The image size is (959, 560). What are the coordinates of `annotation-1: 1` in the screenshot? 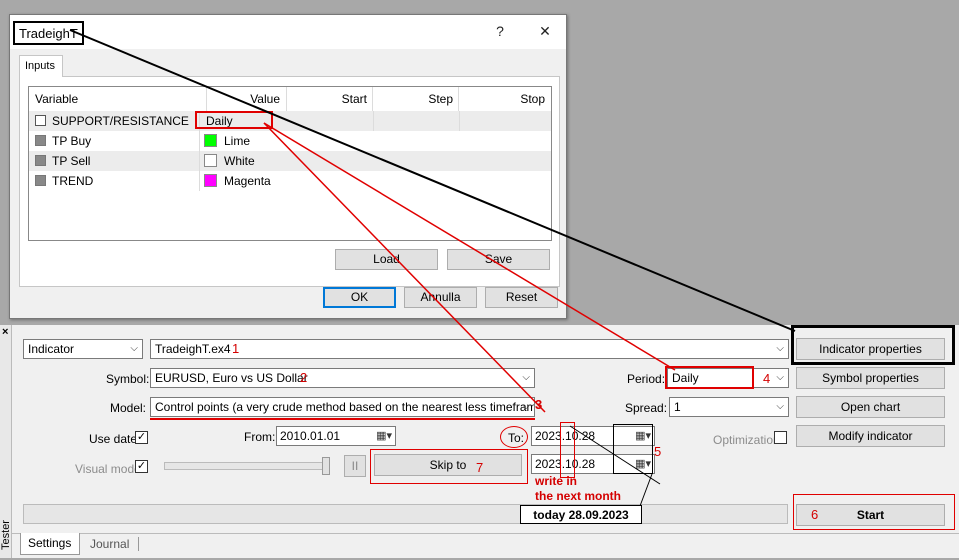 It's located at (236, 348).